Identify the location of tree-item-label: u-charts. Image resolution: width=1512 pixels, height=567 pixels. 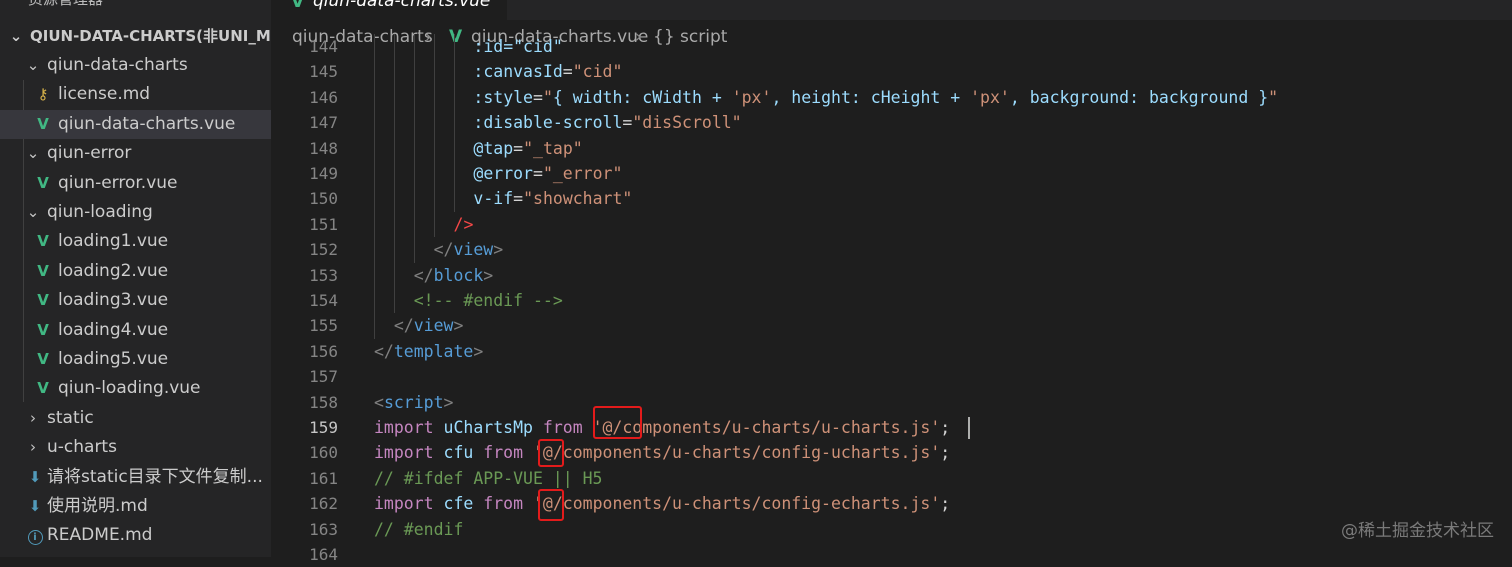
(82, 447).